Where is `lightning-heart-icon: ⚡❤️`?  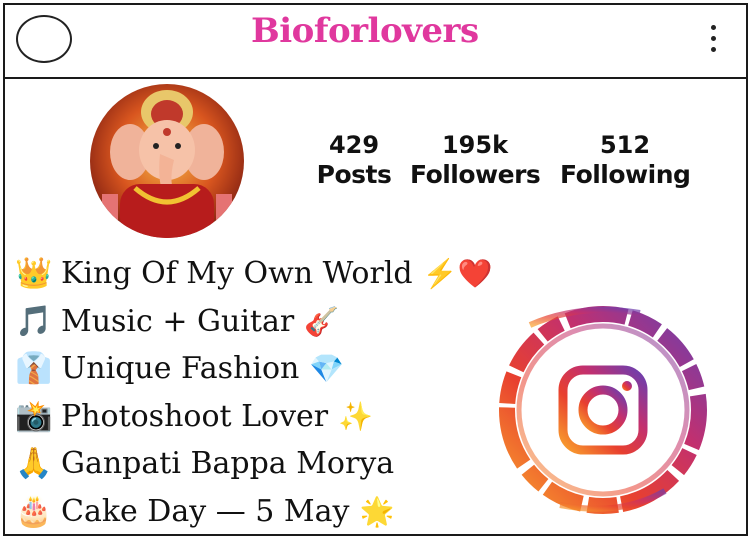 lightning-heart-icon: ⚡❤️ is located at coordinates (457, 274).